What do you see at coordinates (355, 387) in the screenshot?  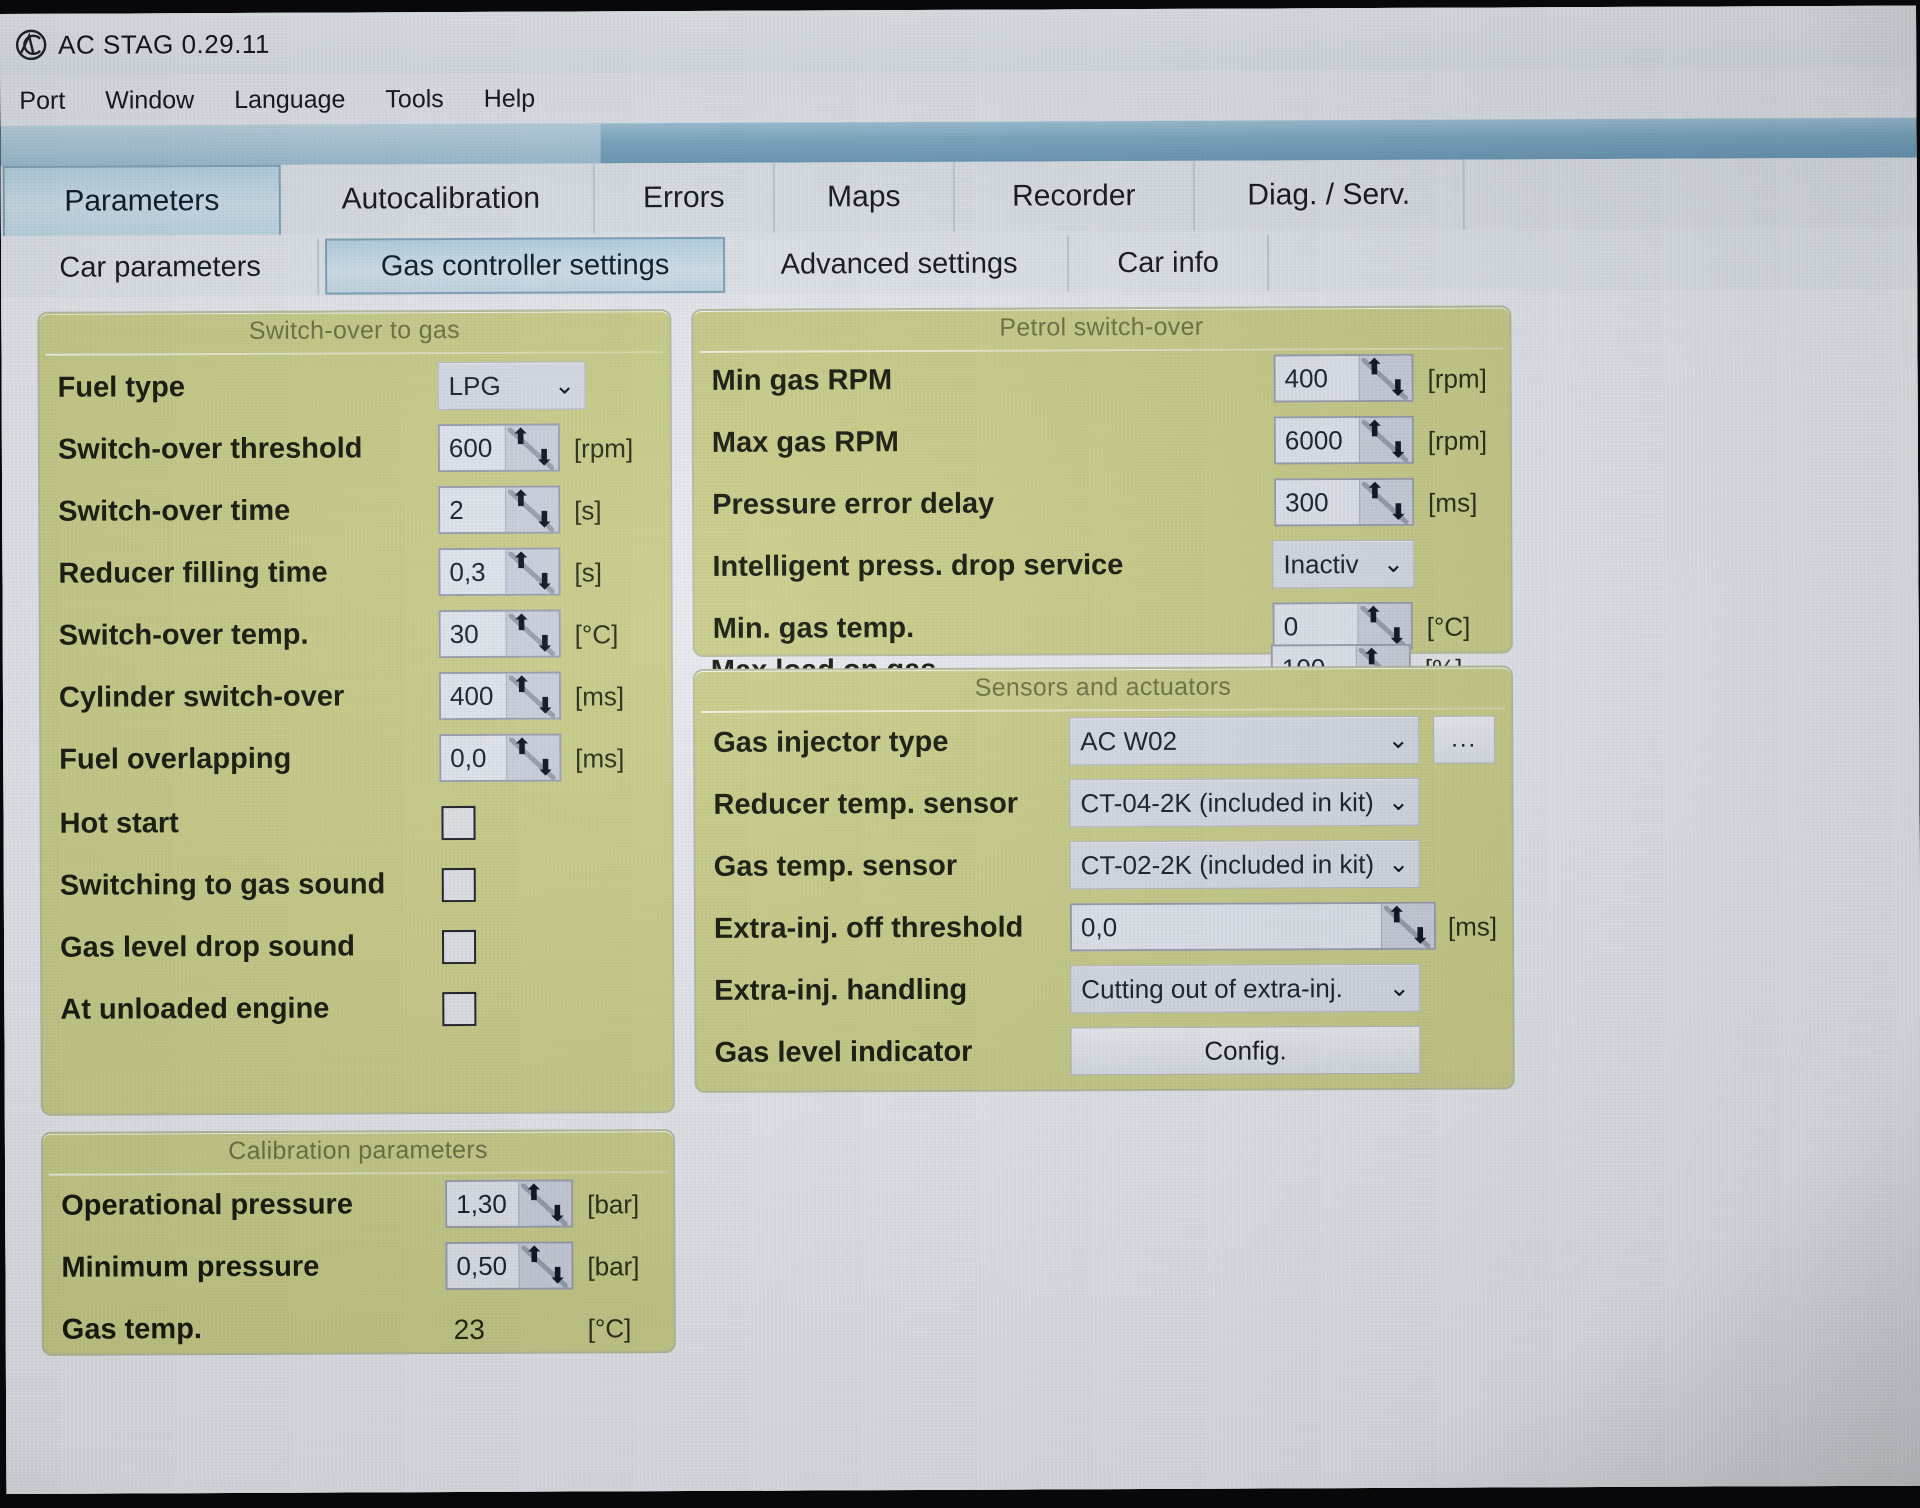 I see `row-fuel-type: Fuel type LPG ⌄` at bounding box center [355, 387].